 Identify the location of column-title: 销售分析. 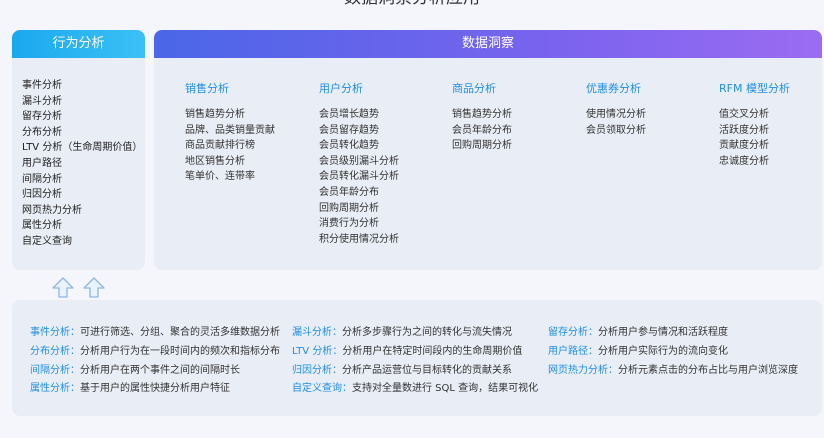
(207, 88).